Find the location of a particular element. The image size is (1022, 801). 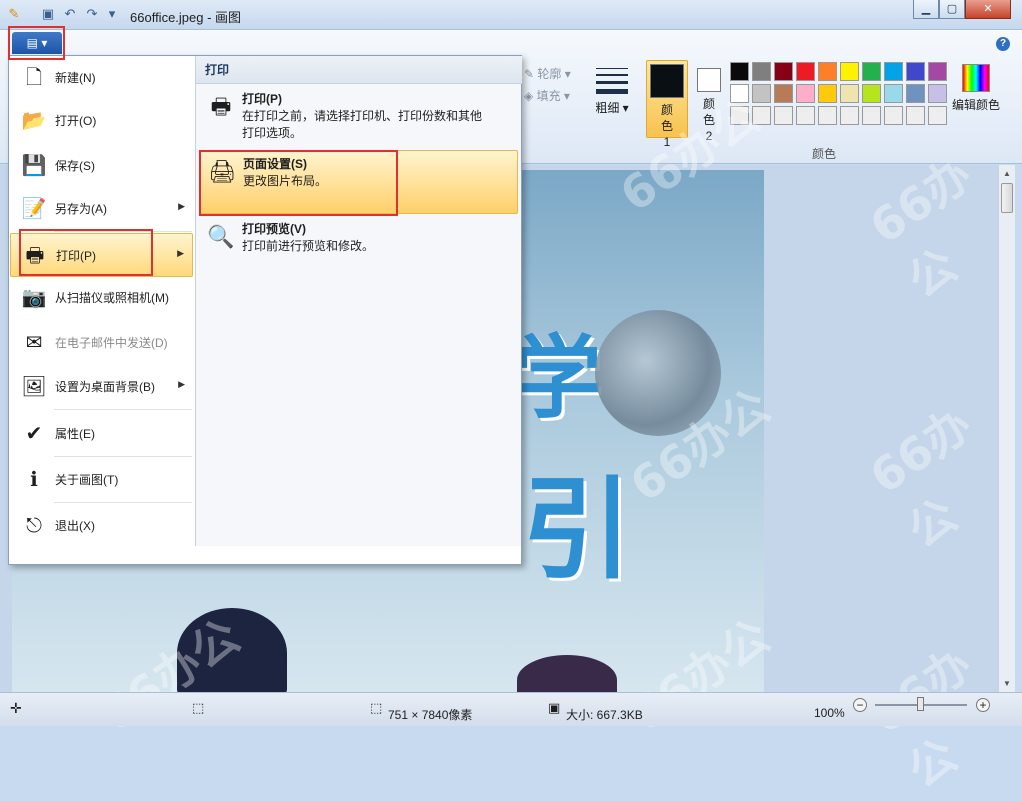

checkmark-icon: ✔ is located at coordinates (34, 434).